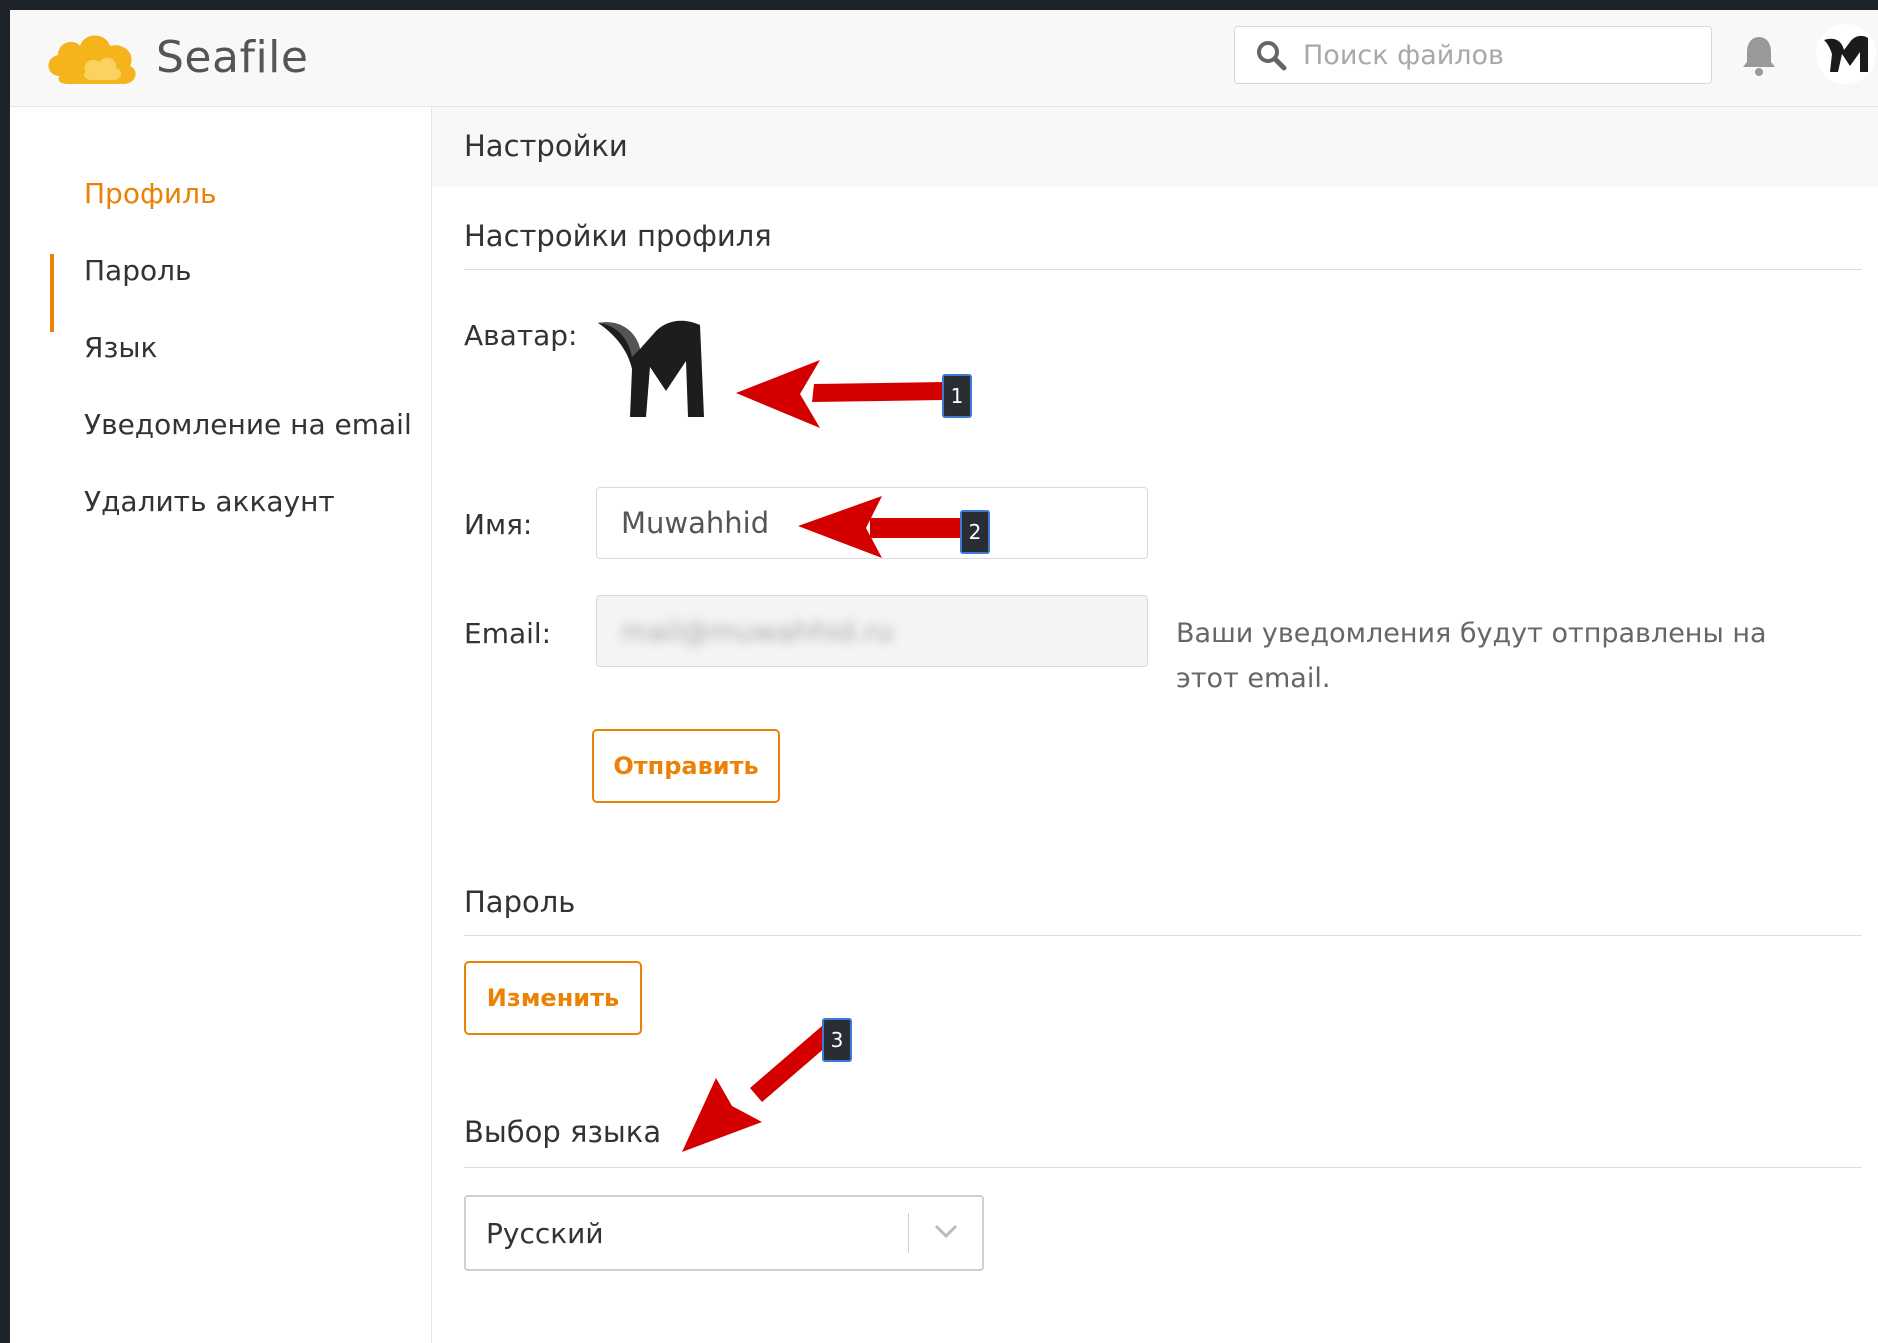 The image size is (1878, 1343). I want to click on search-icon, so click(1272, 56).